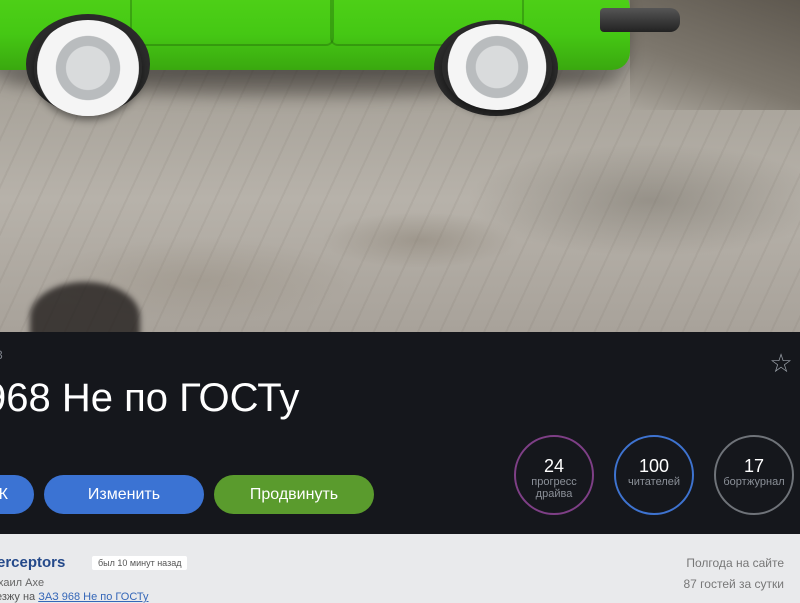 This screenshot has height=603, width=800. Describe the element at coordinates (85, 307) in the screenshot. I see `person-shadow` at that location.